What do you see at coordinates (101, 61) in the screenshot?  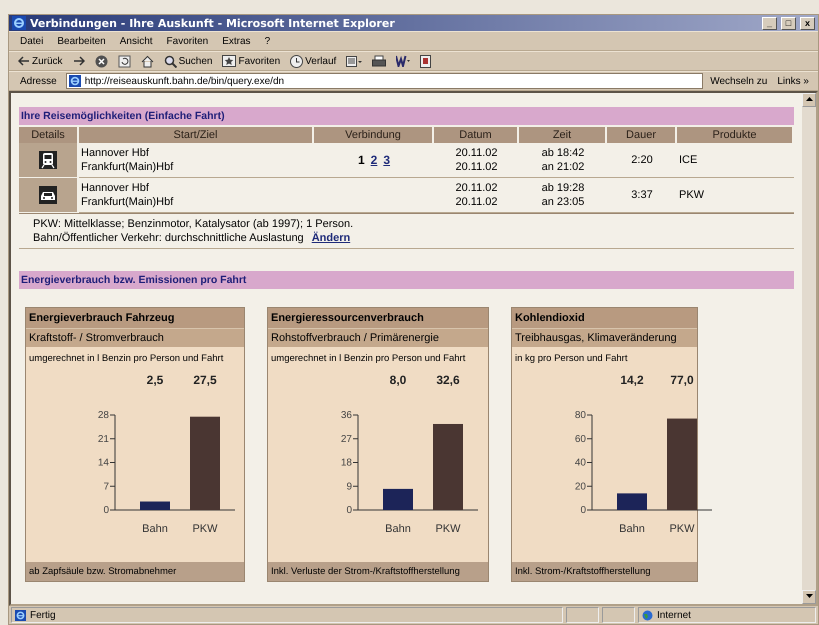 I see `stop-icon` at bounding box center [101, 61].